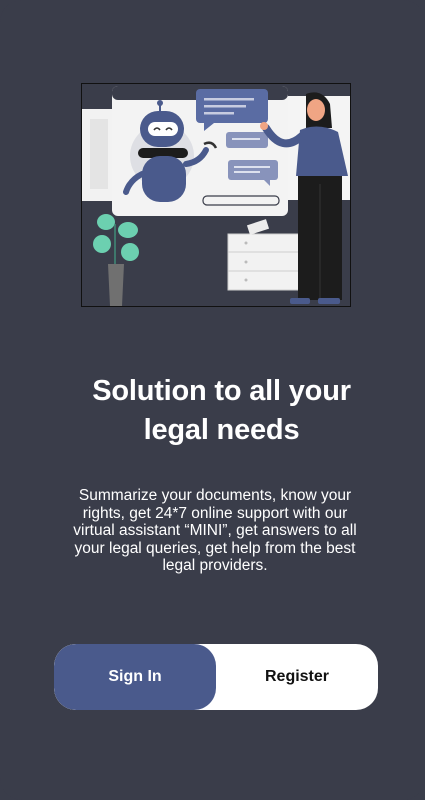  Describe the element at coordinates (160, 103) in the screenshot. I see `robot-antenna-tip` at that location.